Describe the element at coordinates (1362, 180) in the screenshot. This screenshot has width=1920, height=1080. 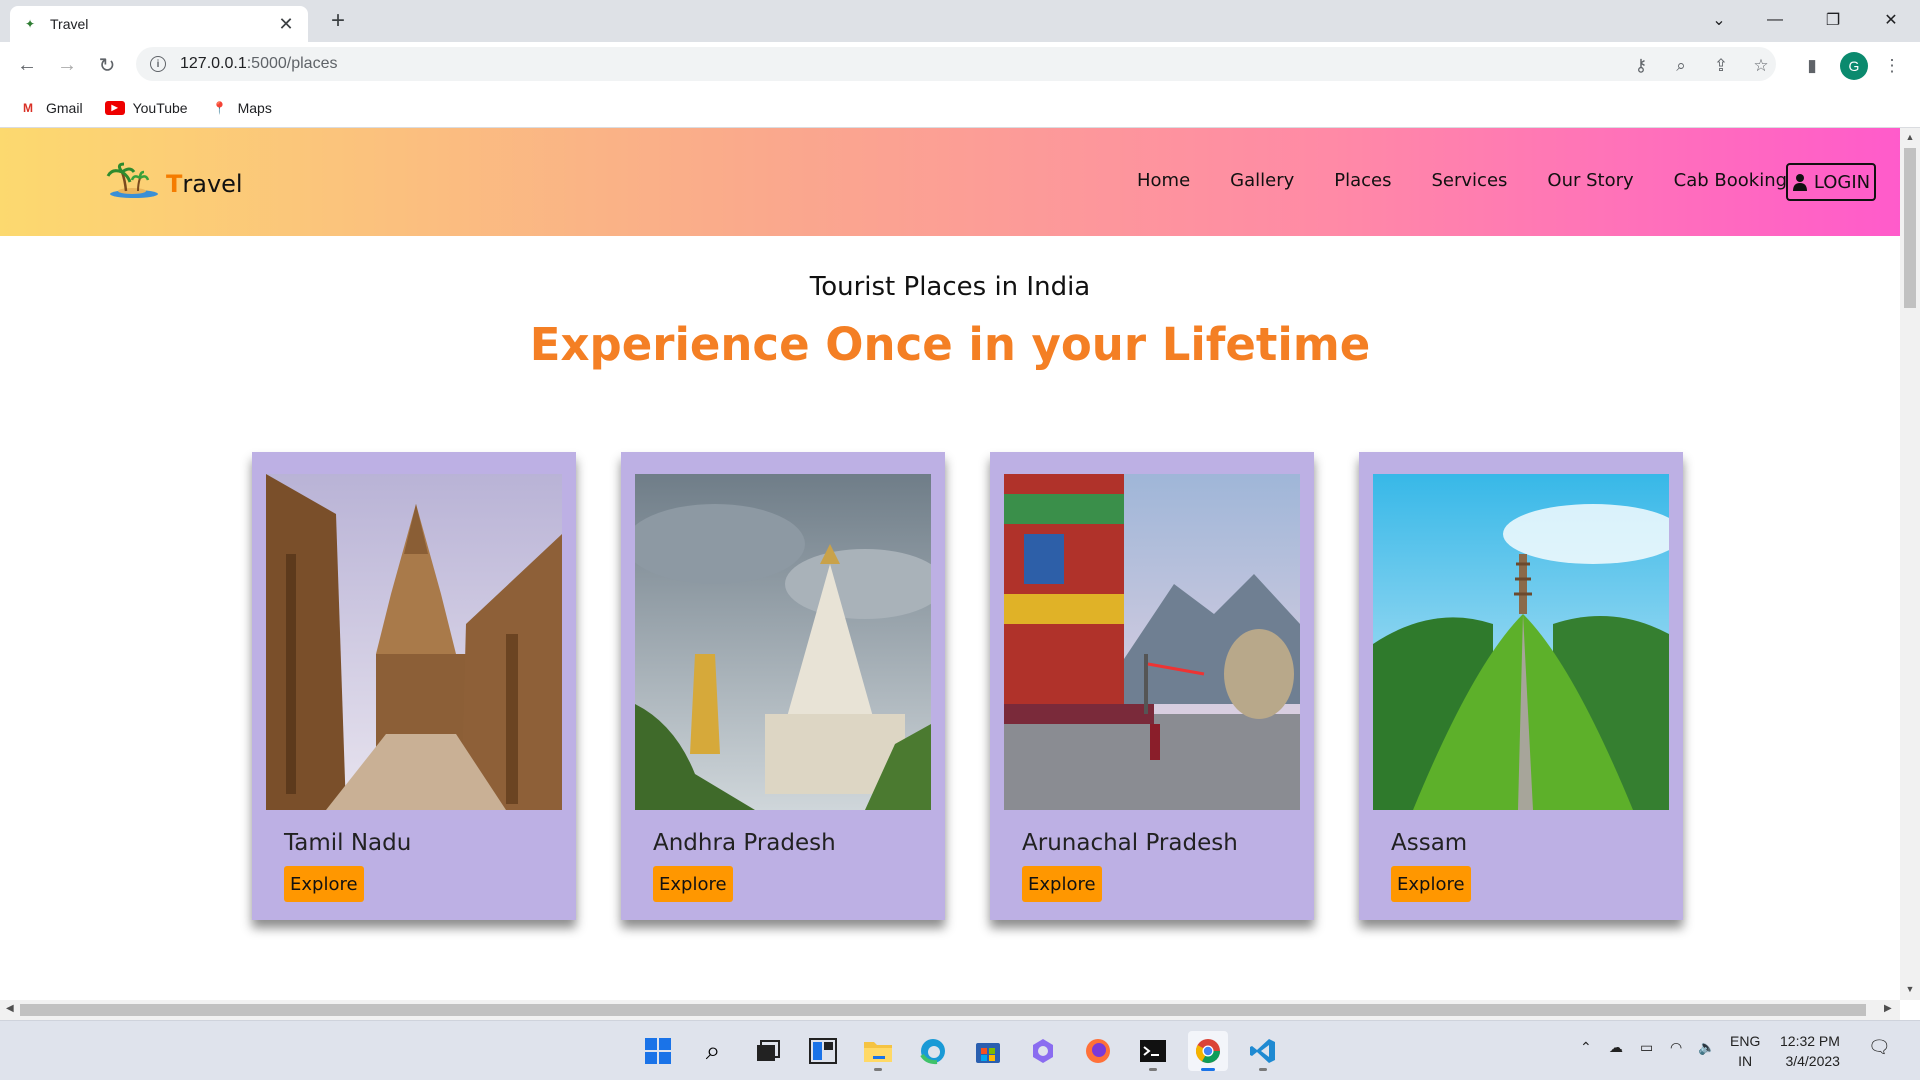
I see `nav-places: Places` at that location.